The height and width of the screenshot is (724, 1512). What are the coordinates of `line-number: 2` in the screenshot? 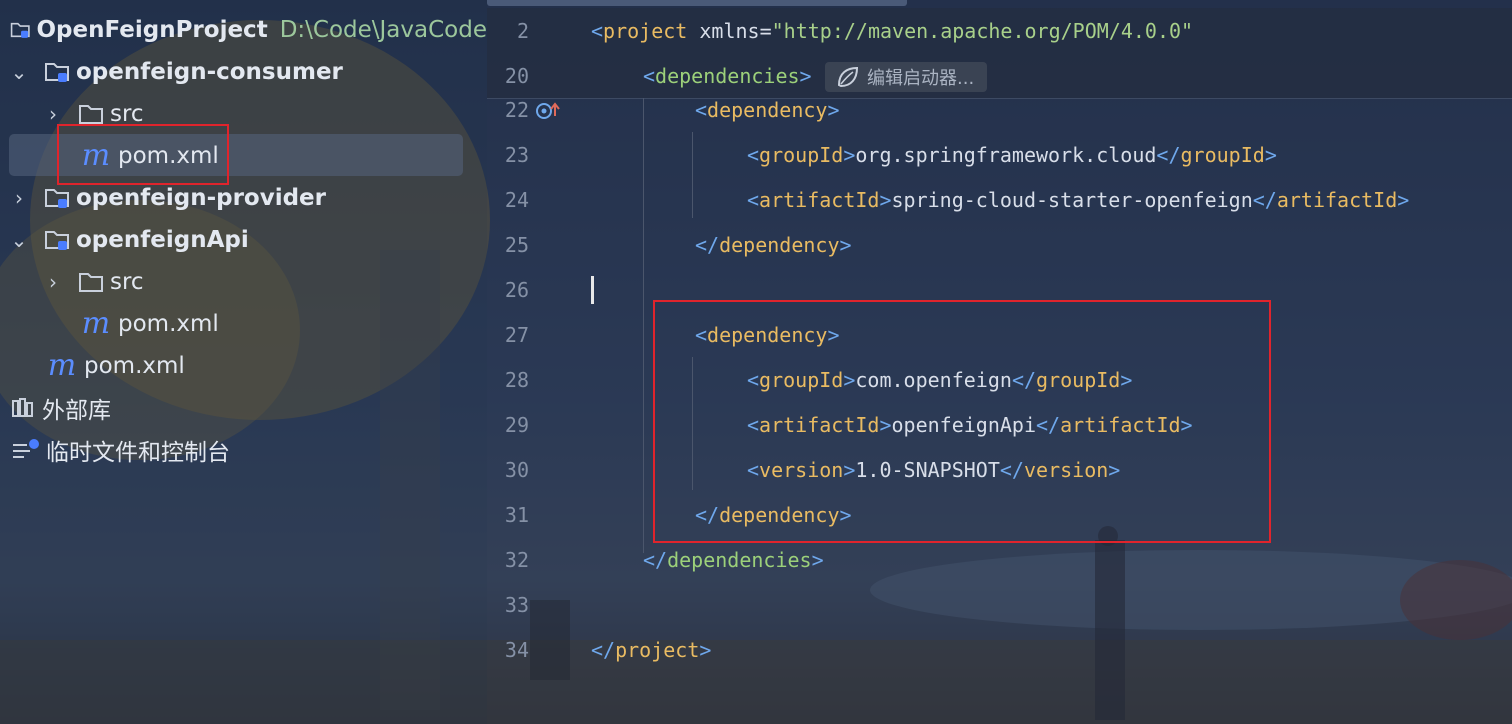 It's located at (508, 31).